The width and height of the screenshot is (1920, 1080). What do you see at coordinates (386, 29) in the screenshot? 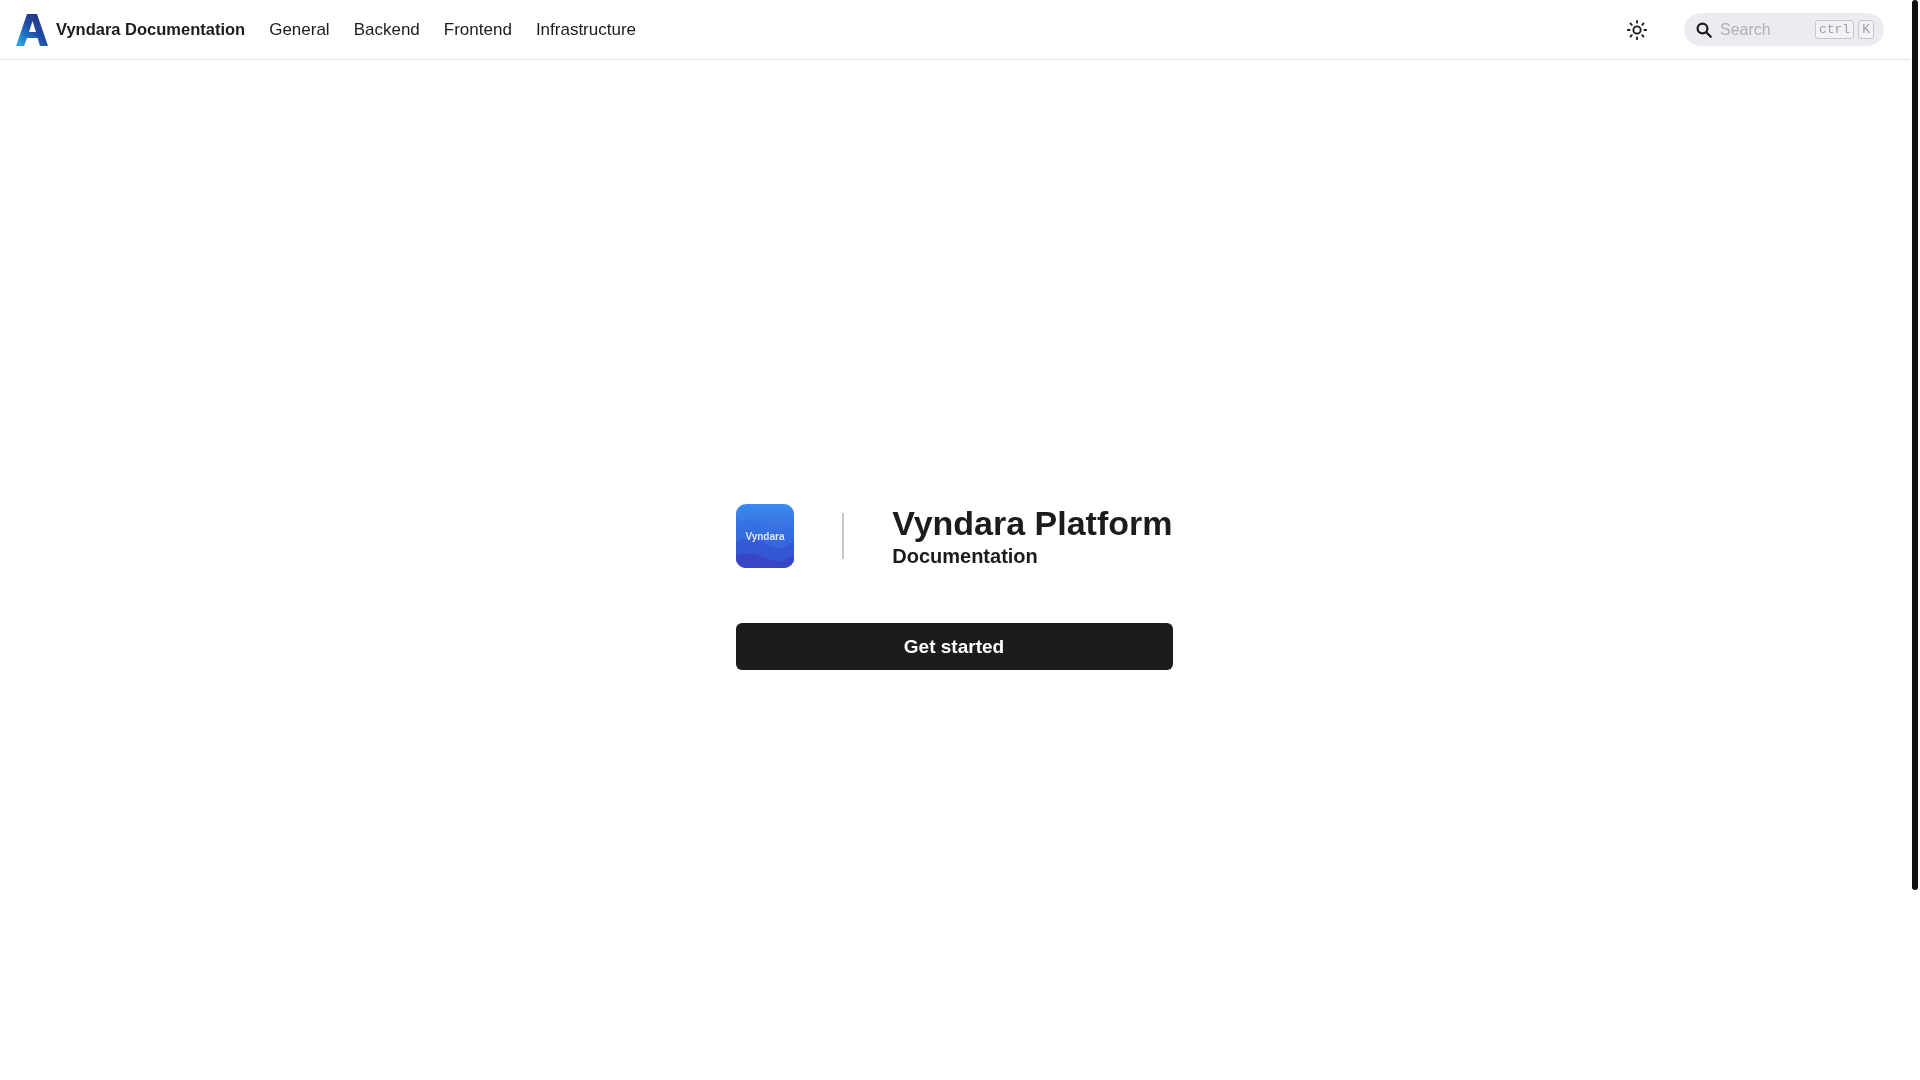
I see `nav-link: Backend` at bounding box center [386, 29].